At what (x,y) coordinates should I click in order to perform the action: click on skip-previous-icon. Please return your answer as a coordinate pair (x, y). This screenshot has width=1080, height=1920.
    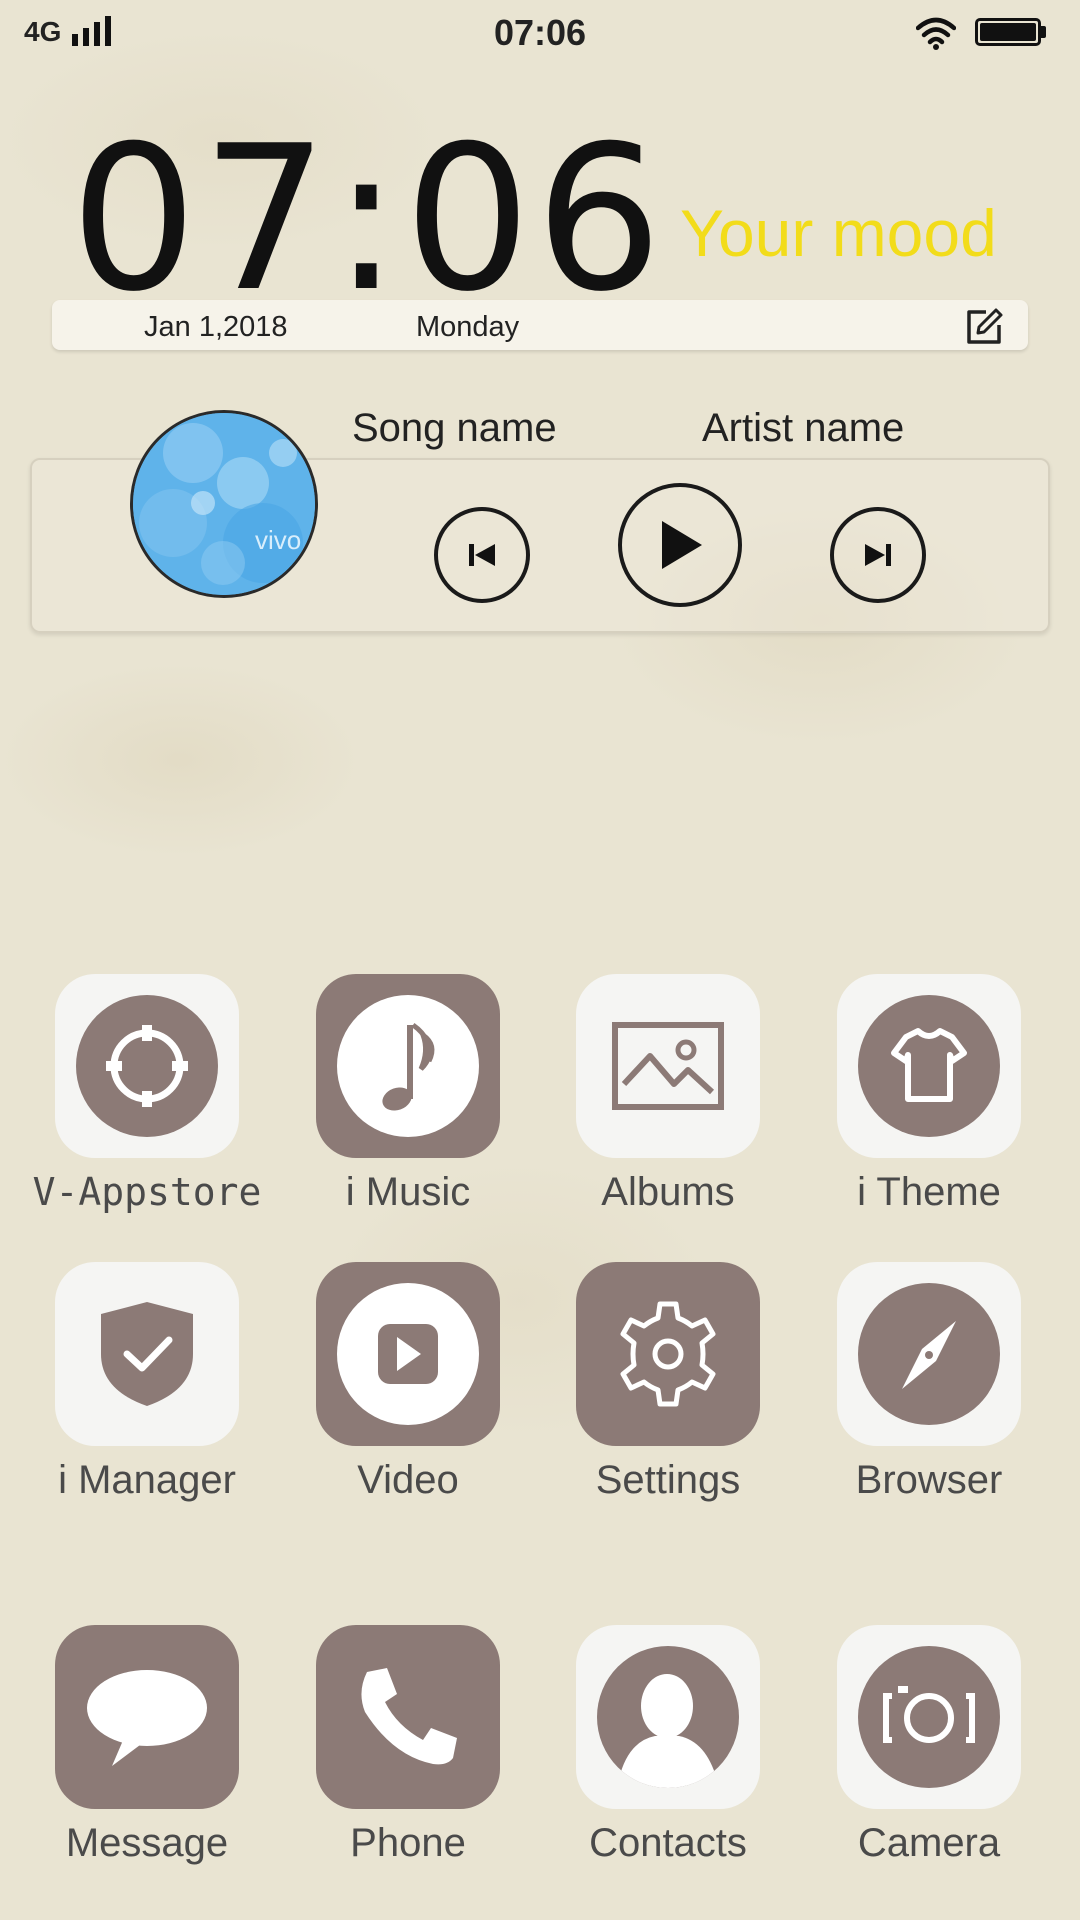
    Looking at the image, I should click on (482, 555).